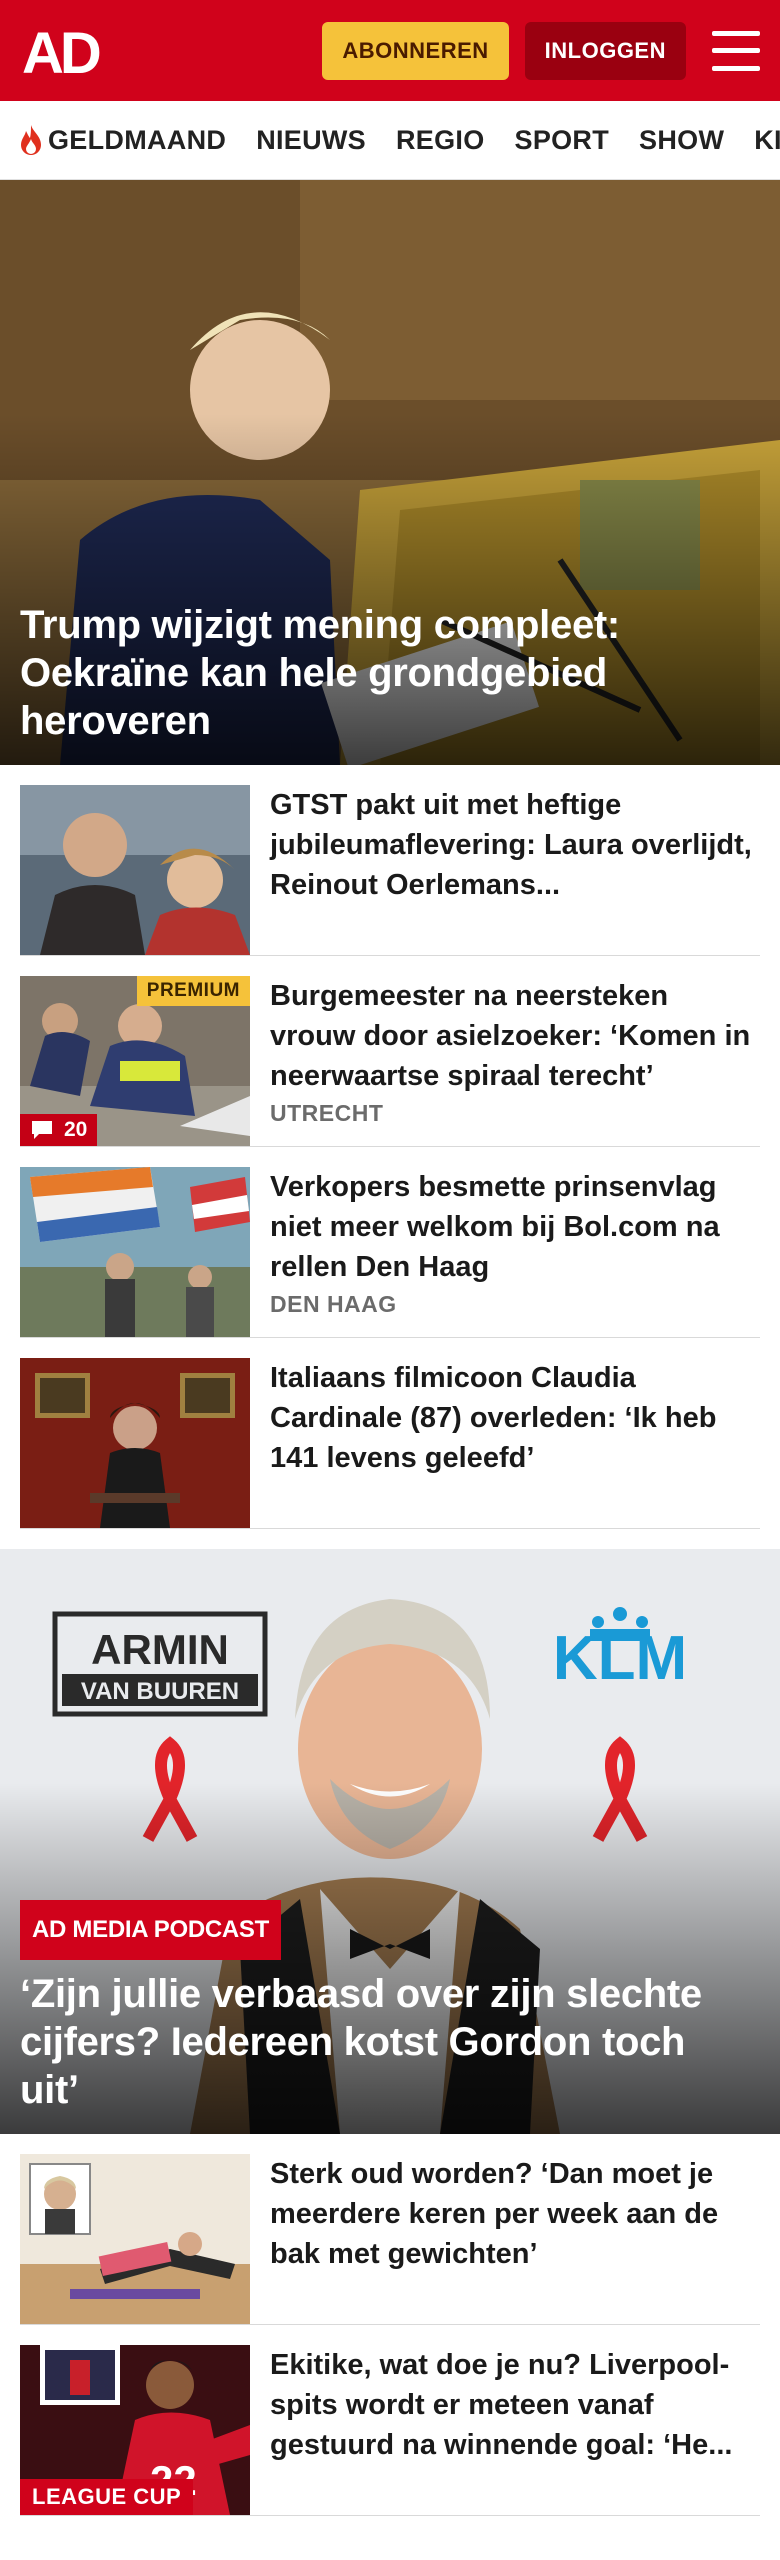 The image size is (780, 2560). What do you see at coordinates (736, 50) in the screenshot?
I see `hamburger-menu-icon` at bounding box center [736, 50].